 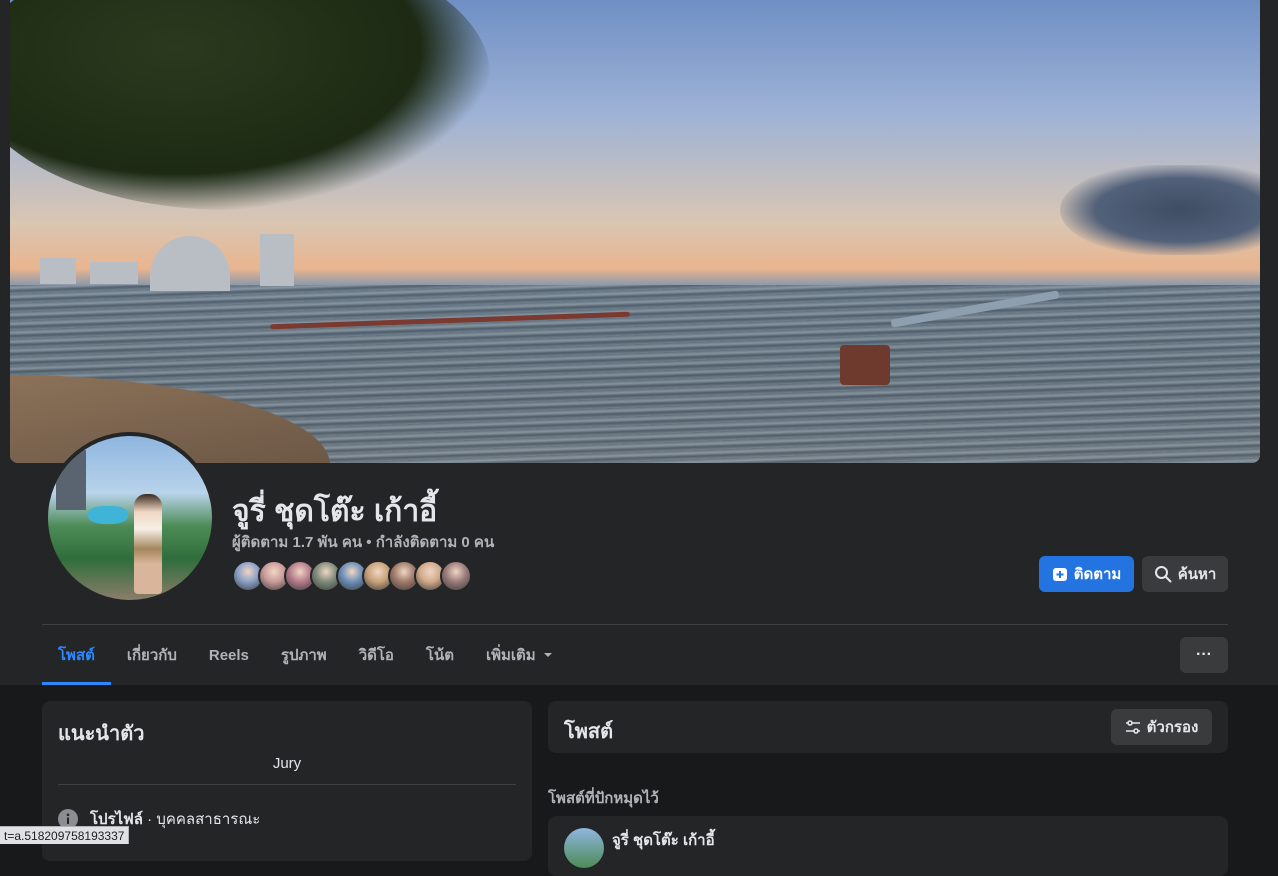 I want to click on filter-icon, so click(x=1133, y=727).